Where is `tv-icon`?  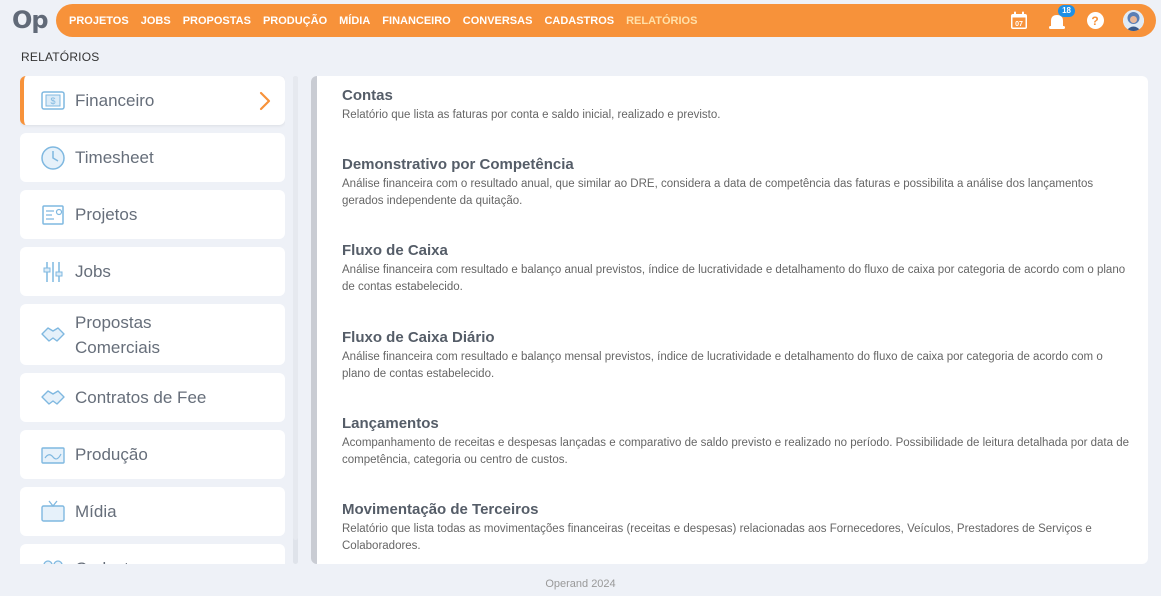
tv-icon is located at coordinates (53, 511).